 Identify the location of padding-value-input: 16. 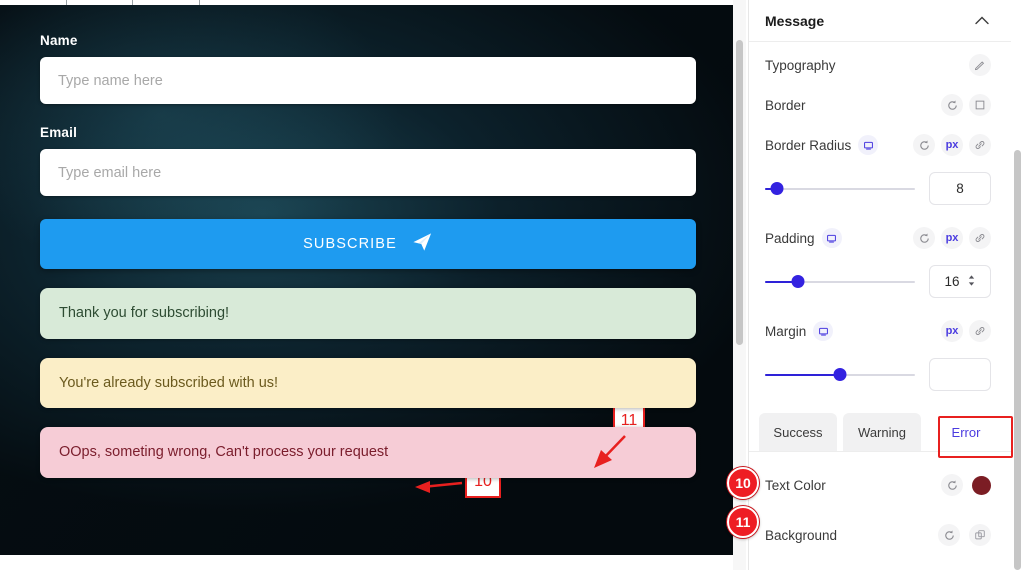
(960, 281).